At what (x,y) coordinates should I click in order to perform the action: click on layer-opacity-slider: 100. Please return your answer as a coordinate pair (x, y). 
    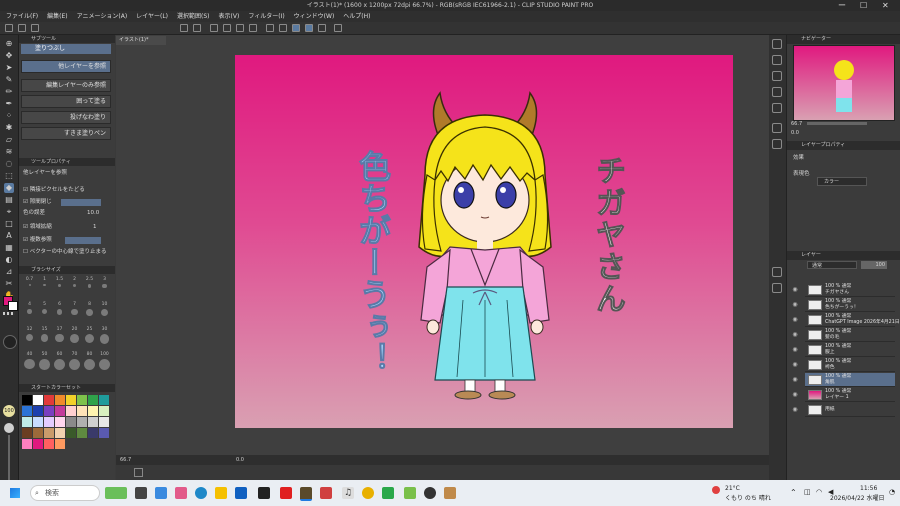
    Looking at the image, I should click on (874, 265).